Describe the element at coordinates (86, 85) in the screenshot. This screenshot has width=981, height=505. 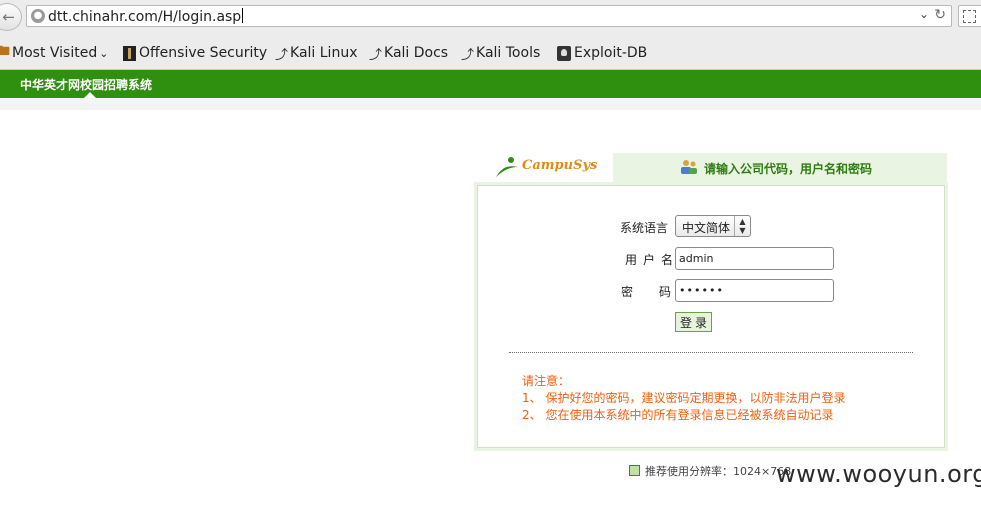
I see `site-title: 中华英才网校园招聘系统` at that location.